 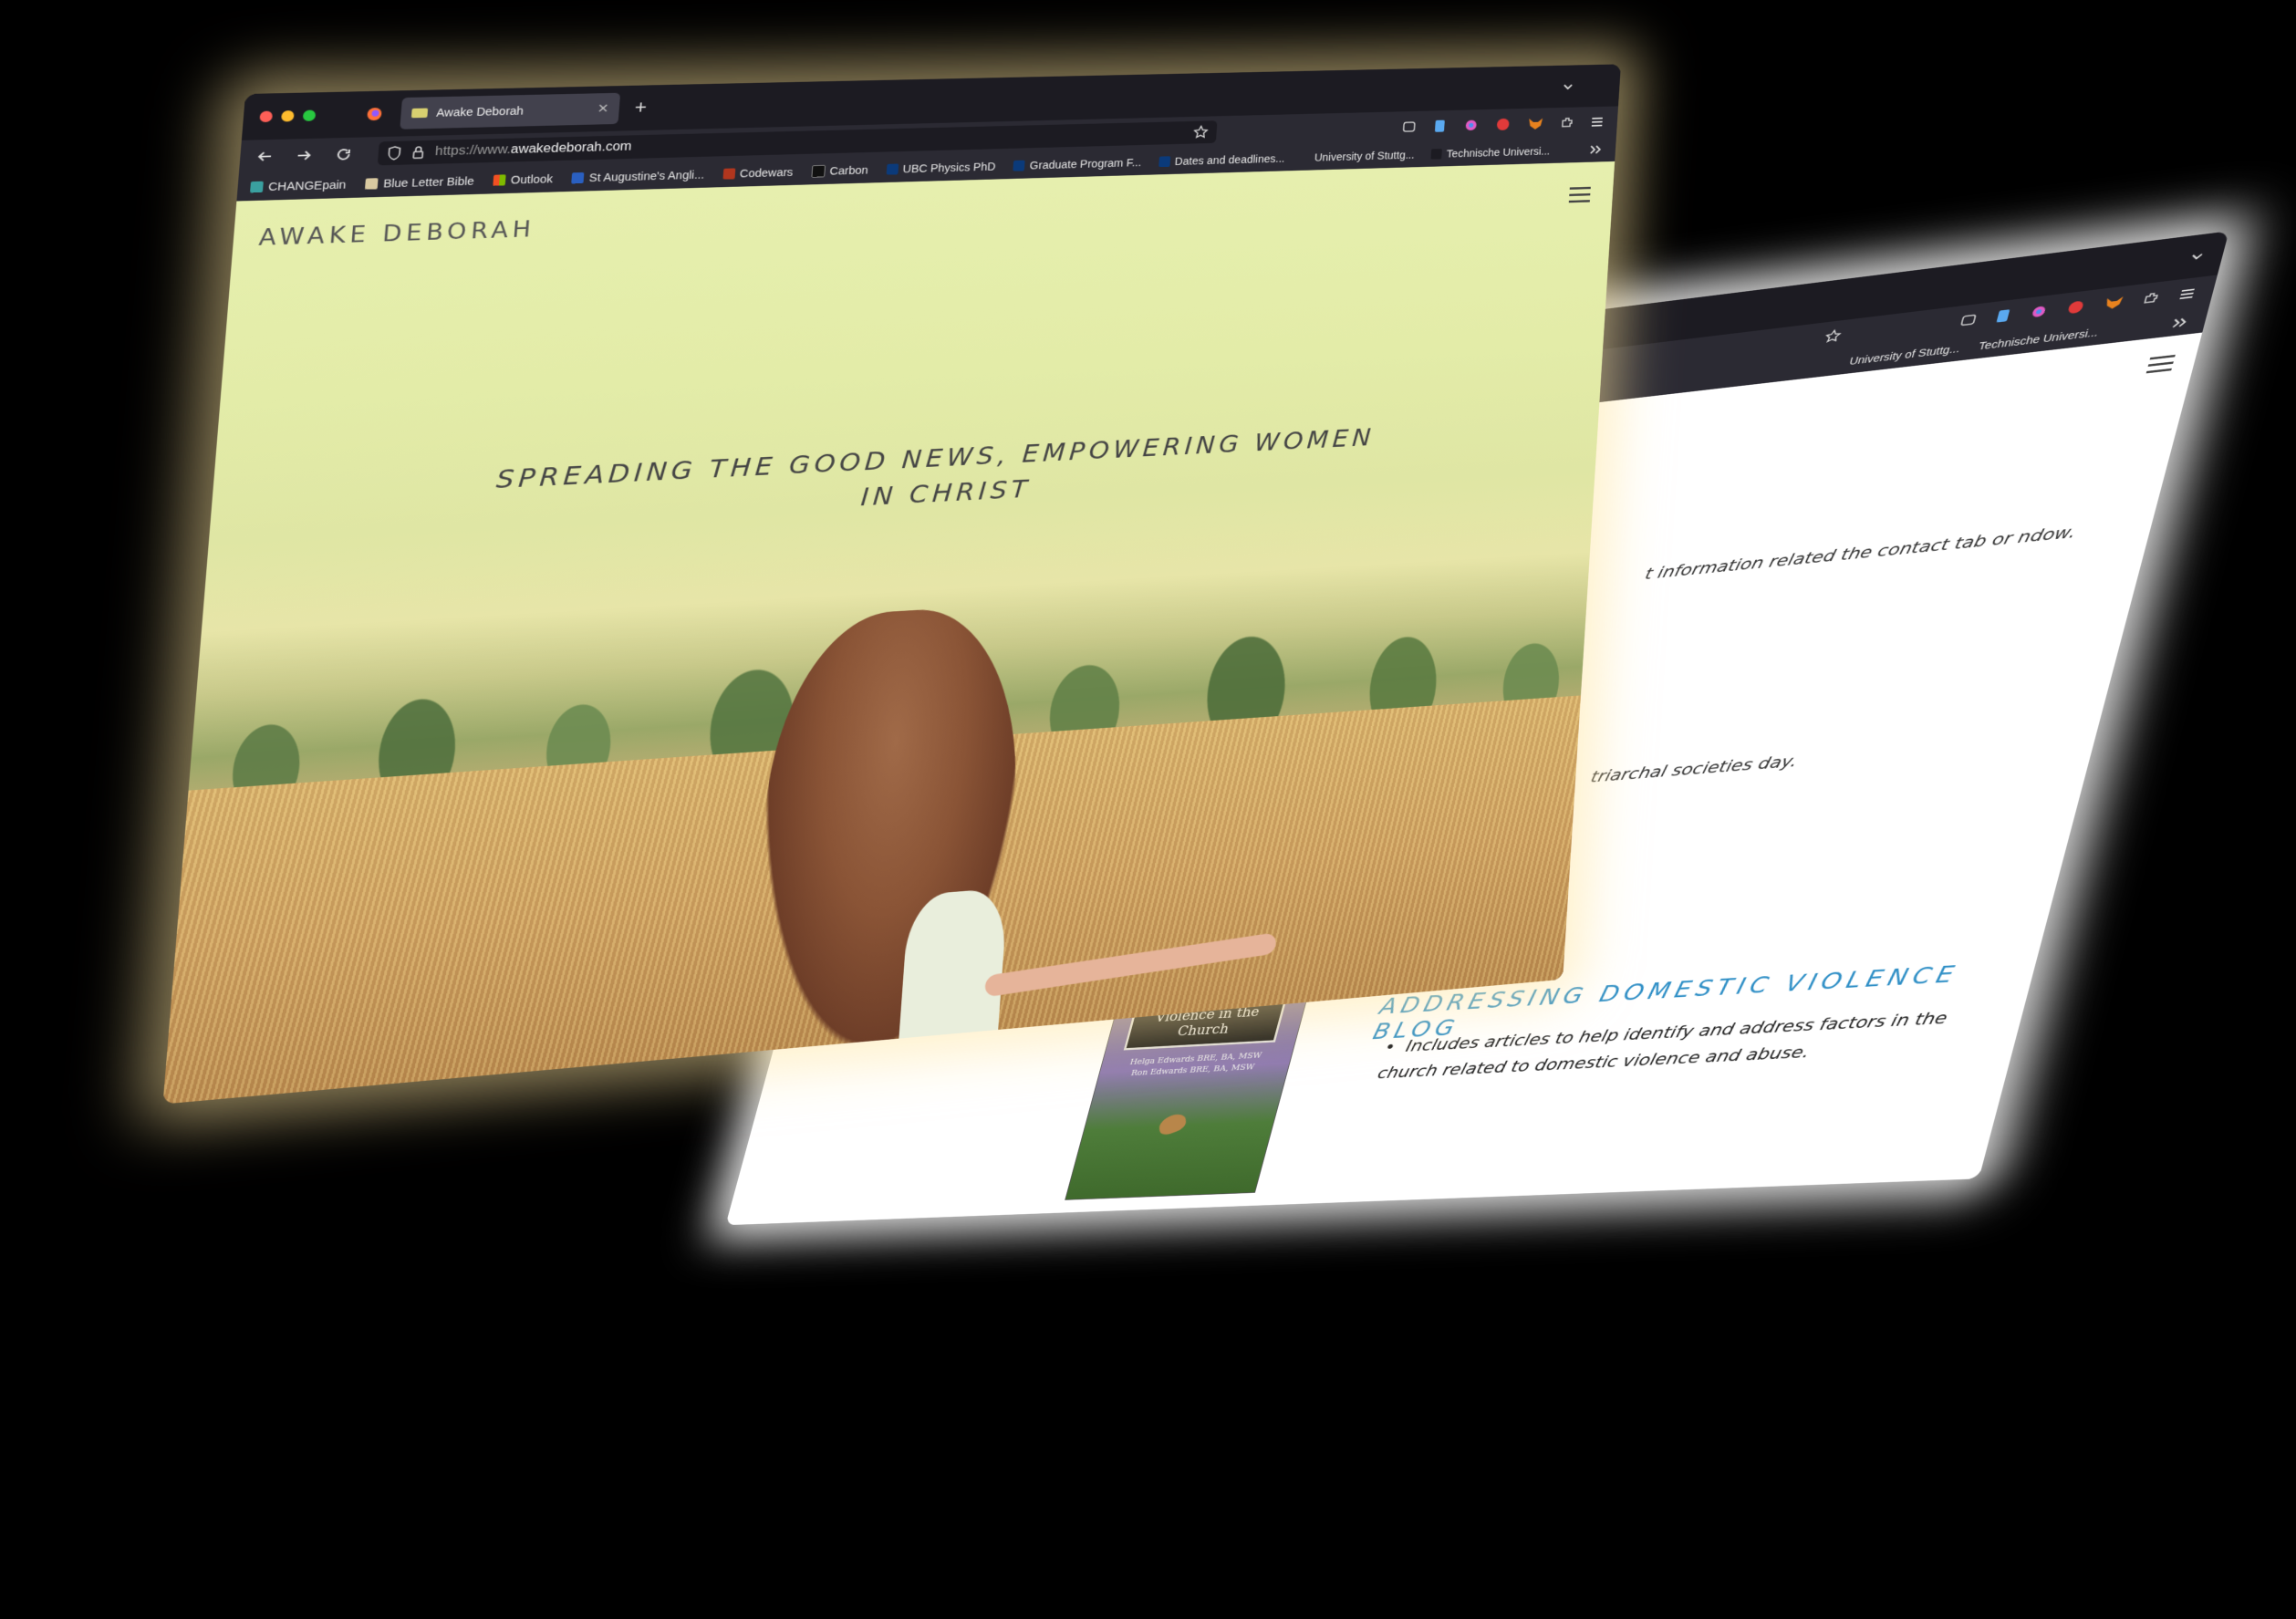 What do you see at coordinates (419, 114) in the screenshot?
I see `site-favicon-icon` at bounding box center [419, 114].